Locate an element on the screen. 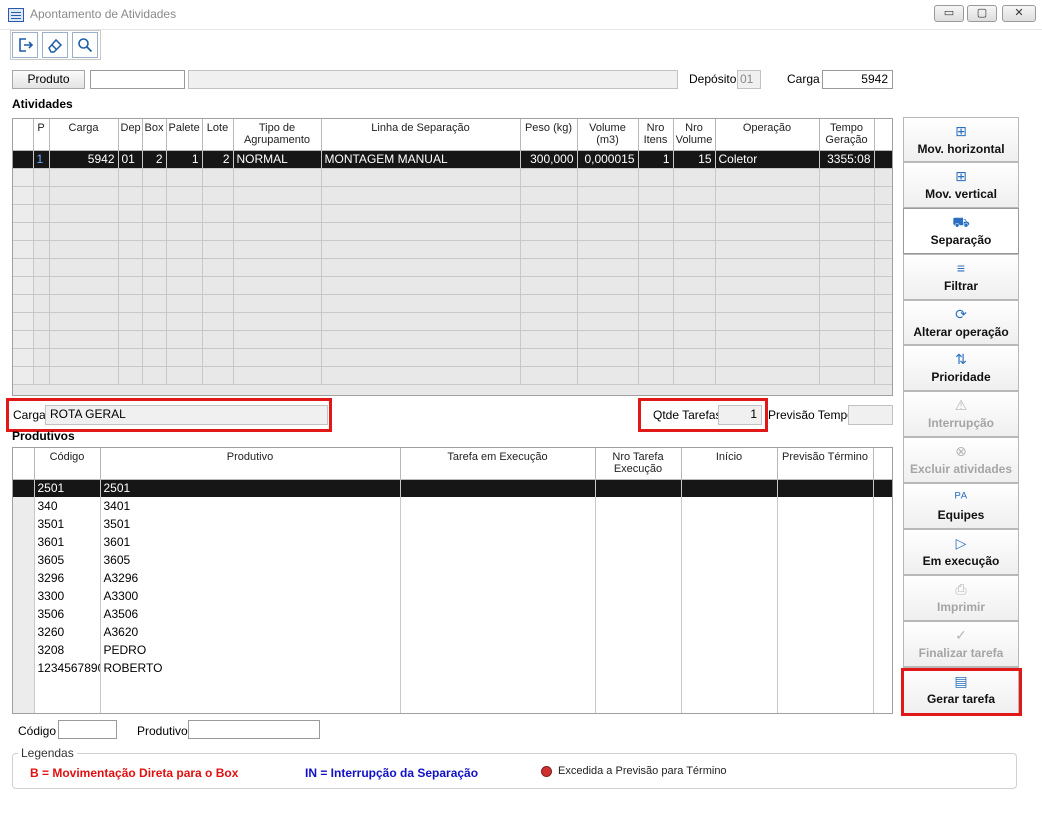  minimize-button: ▭ is located at coordinates (949, 13).